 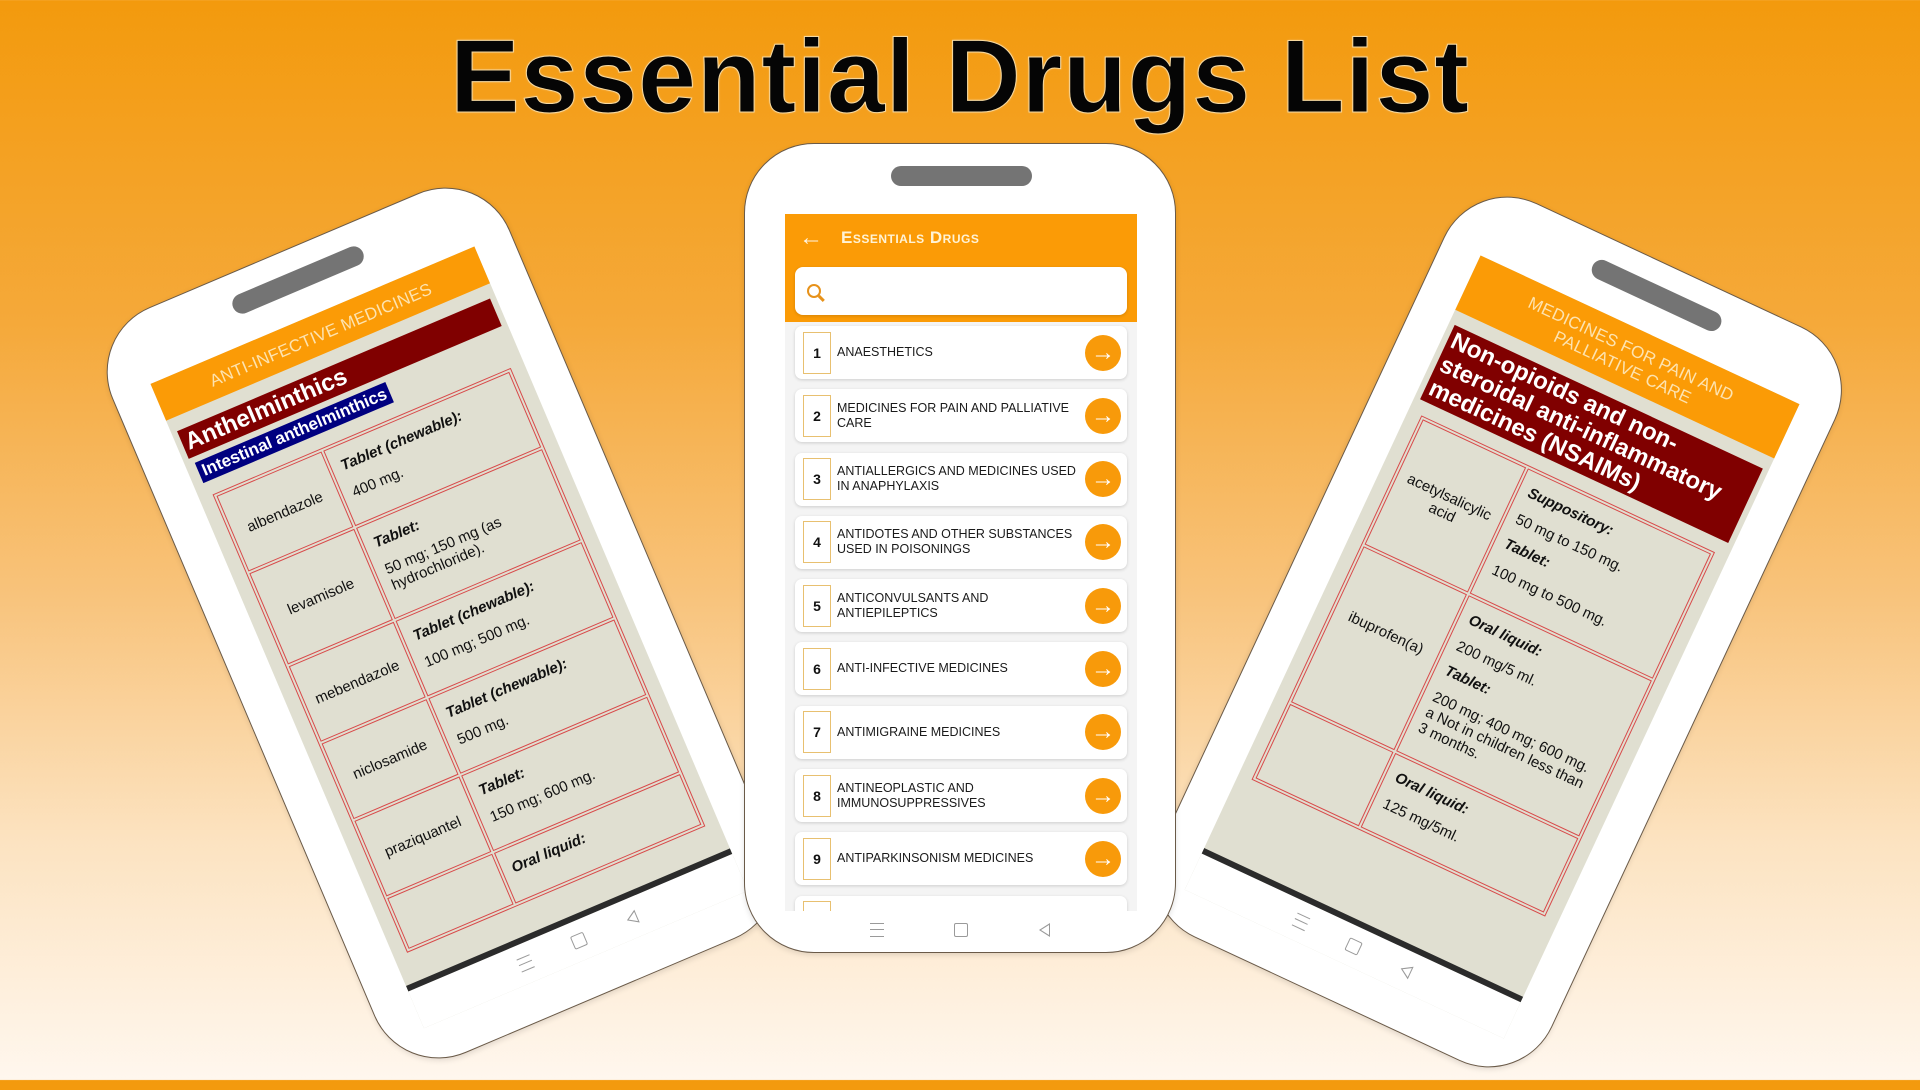 I want to click on list-item: 9 ANTIPARKINSONISM MEDICINES →, so click(x=961, y=859).